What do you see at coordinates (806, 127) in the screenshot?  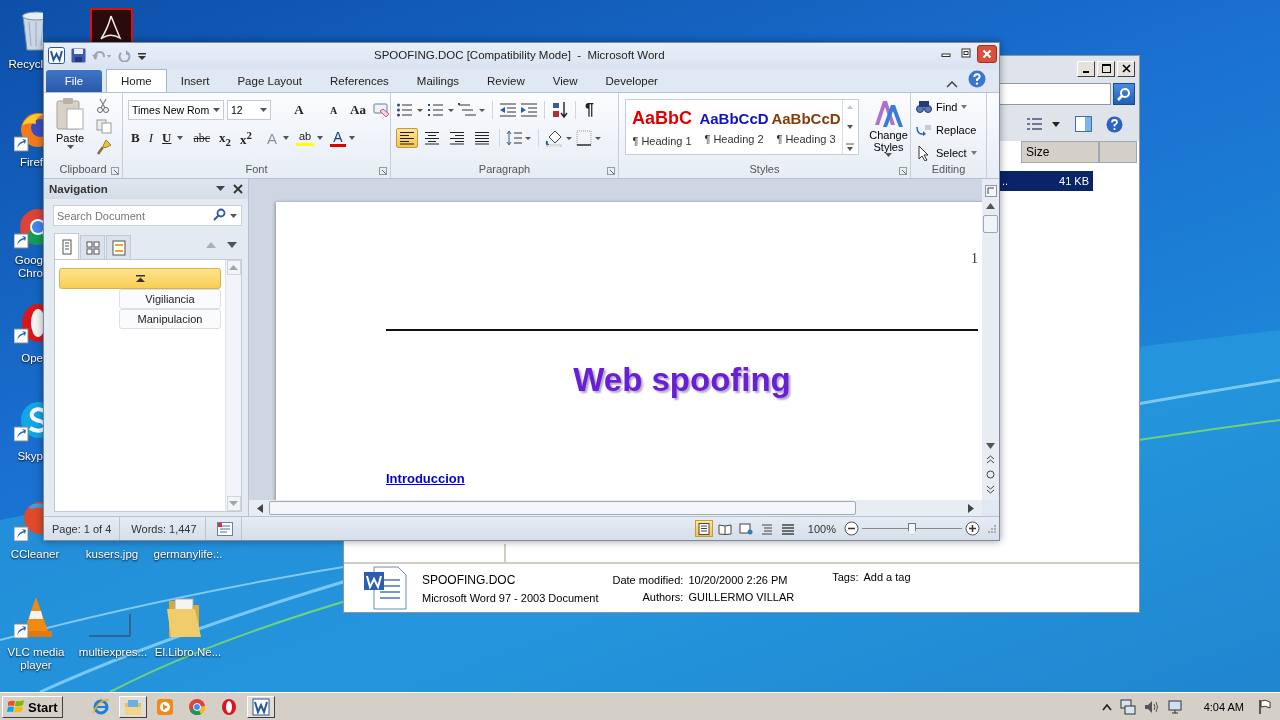 I see `style-item: AaBbCcD ¶ Heading 3` at bounding box center [806, 127].